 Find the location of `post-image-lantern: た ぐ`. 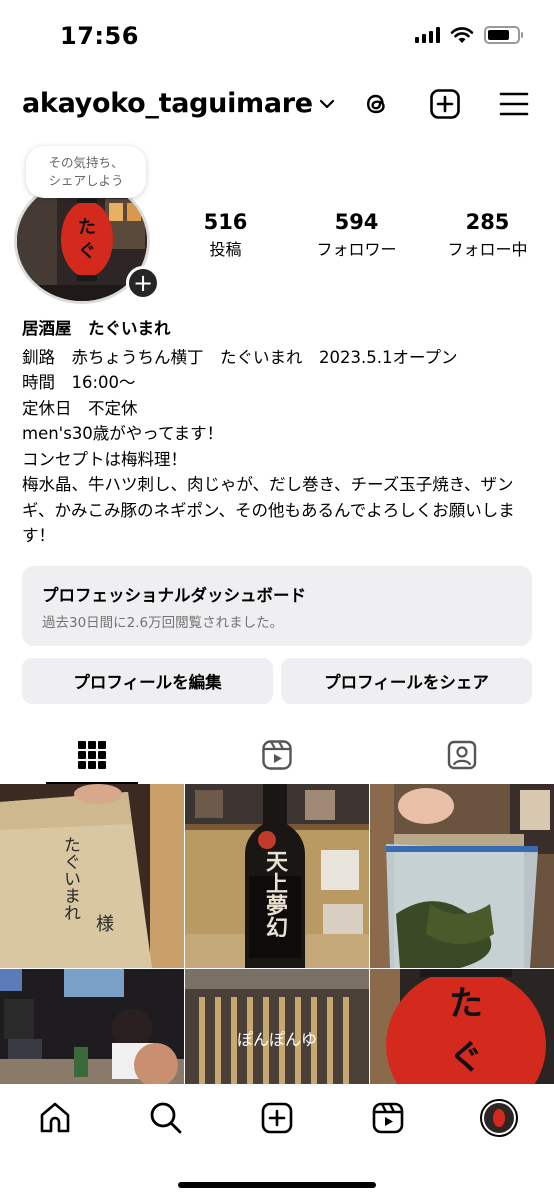

post-image-lantern: た ぐ is located at coordinates (462, 1026).